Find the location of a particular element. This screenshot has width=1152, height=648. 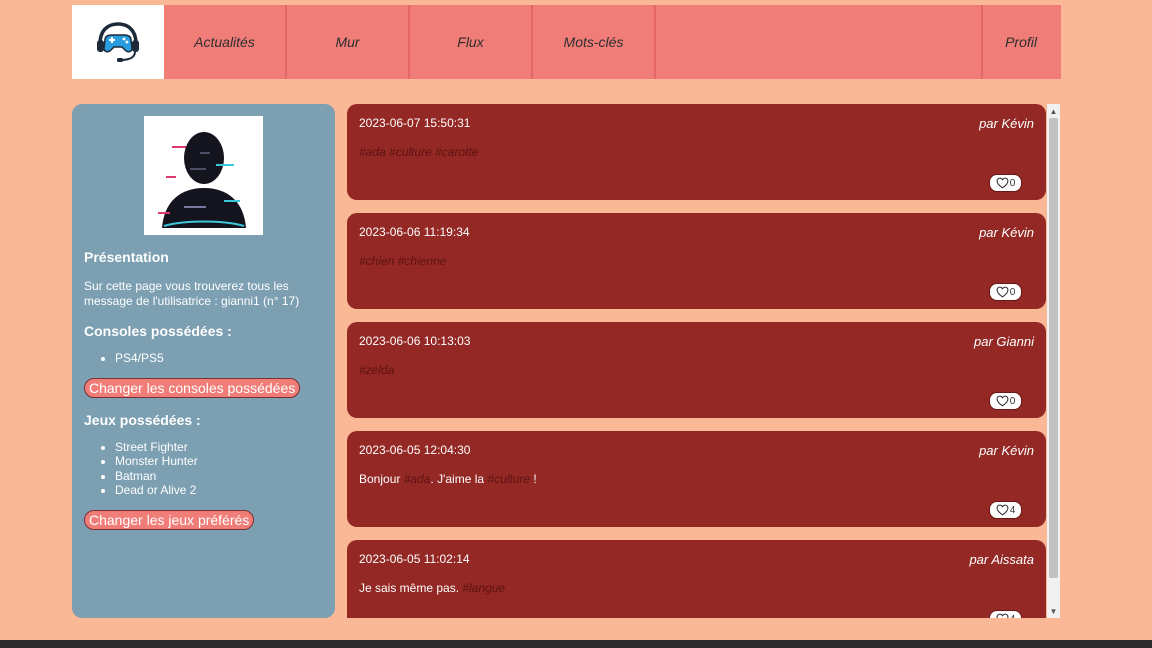

hashtag-link: #chienne is located at coordinates (422, 261).